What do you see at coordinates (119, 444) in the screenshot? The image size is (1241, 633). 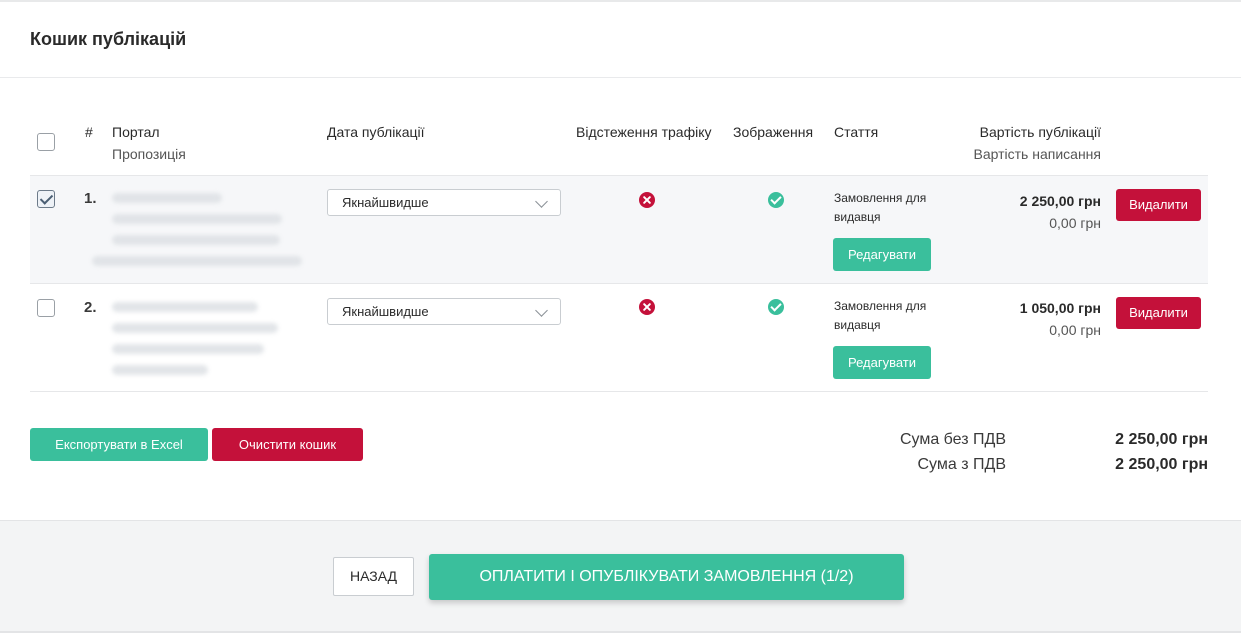 I see `export-excel-button: Експортувати в Excel` at bounding box center [119, 444].